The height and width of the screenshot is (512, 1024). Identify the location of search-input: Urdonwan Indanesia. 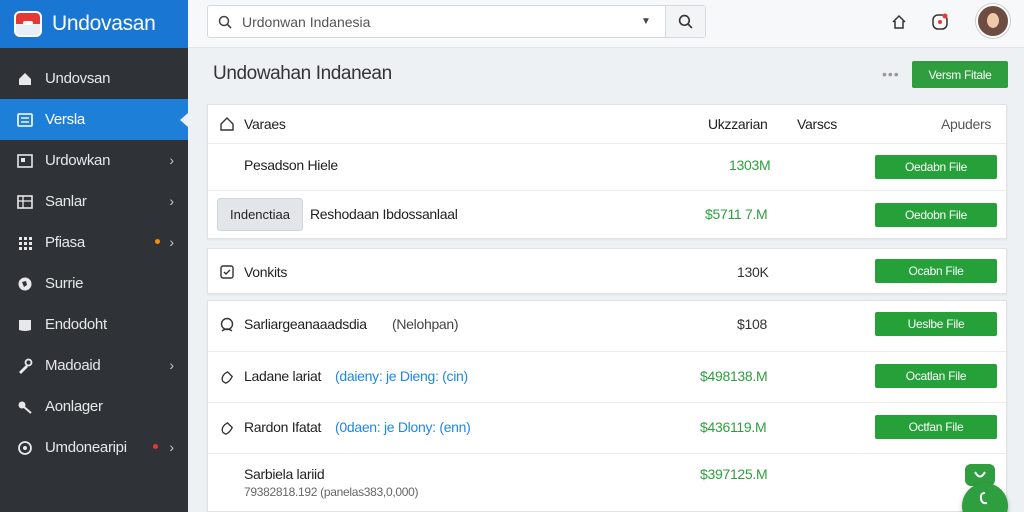
(441, 22).